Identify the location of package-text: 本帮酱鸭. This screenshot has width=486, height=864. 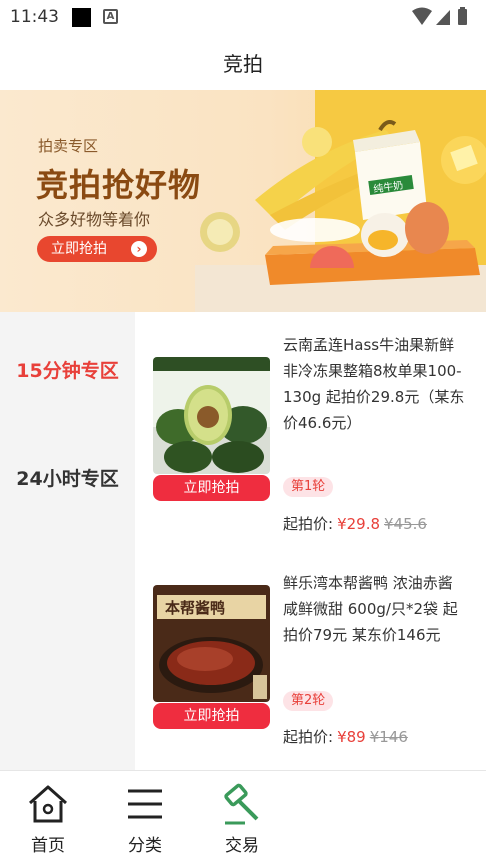
(195, 608).